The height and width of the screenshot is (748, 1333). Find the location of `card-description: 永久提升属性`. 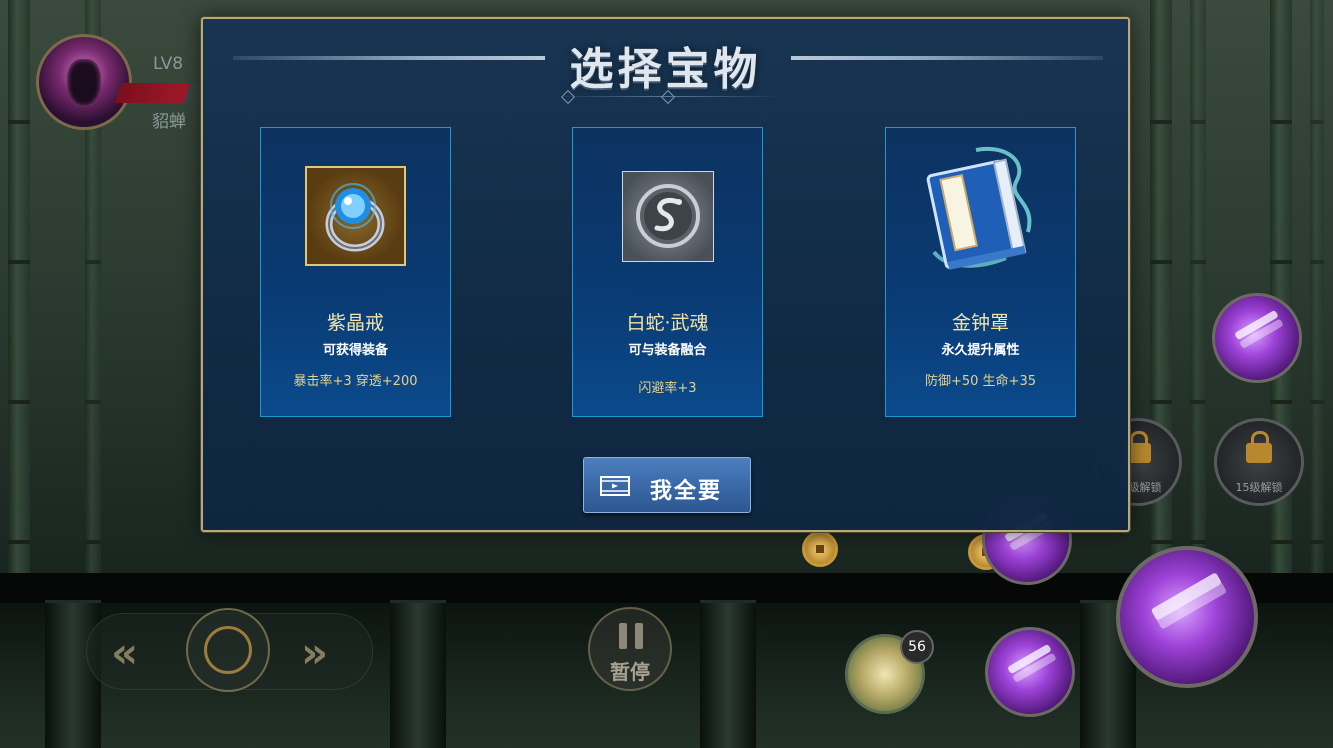

card-description: 永久提升属性 is located at coordinates (980, 350).